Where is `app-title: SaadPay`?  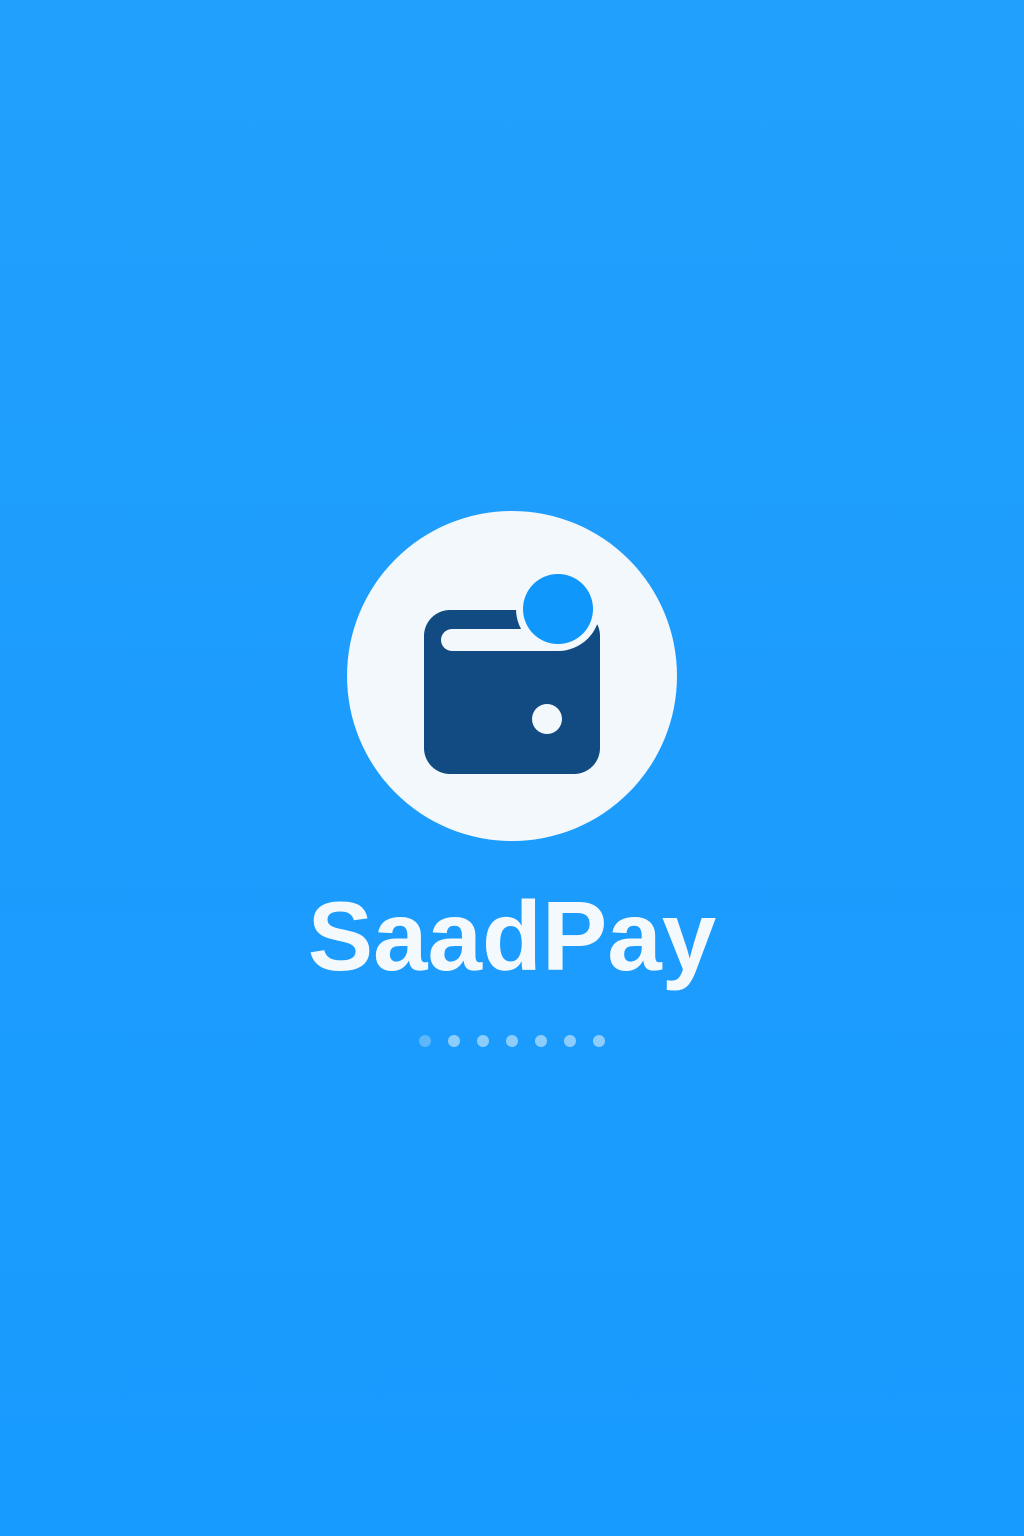 app-title: SaadPay is located at coordinates (512, 936).